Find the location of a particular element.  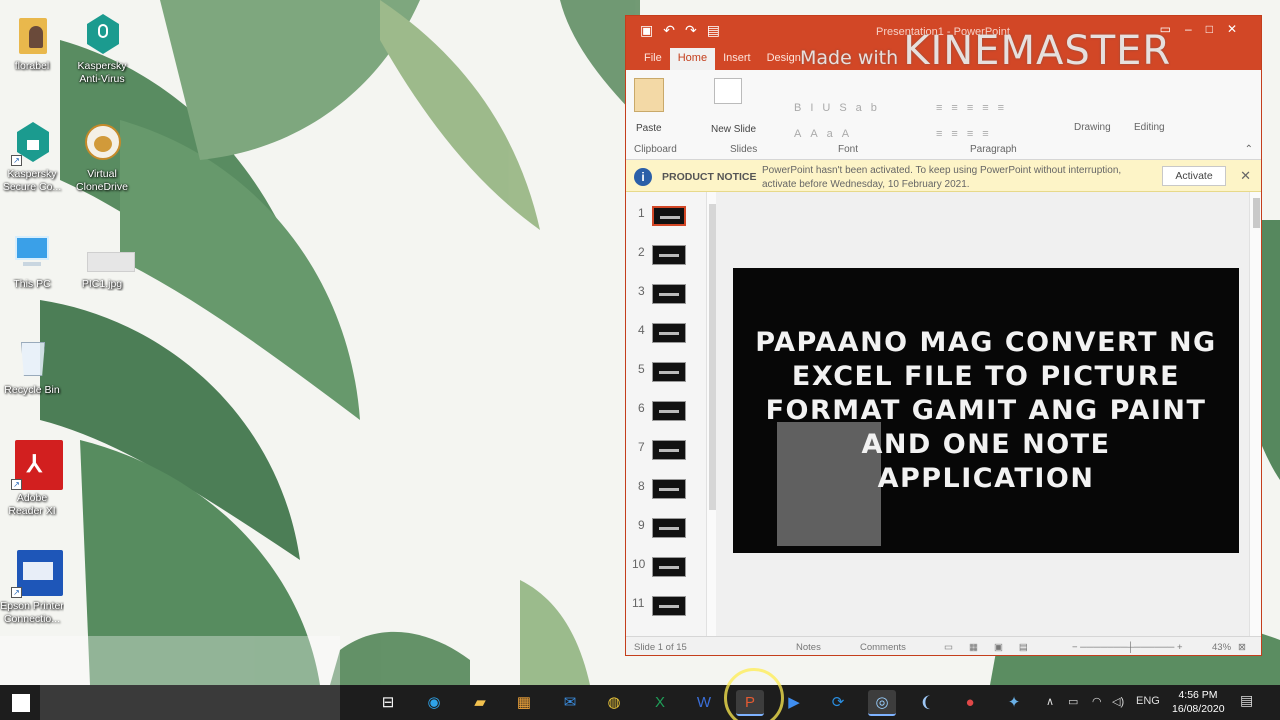

search-box is located at coordinates (190, 702).